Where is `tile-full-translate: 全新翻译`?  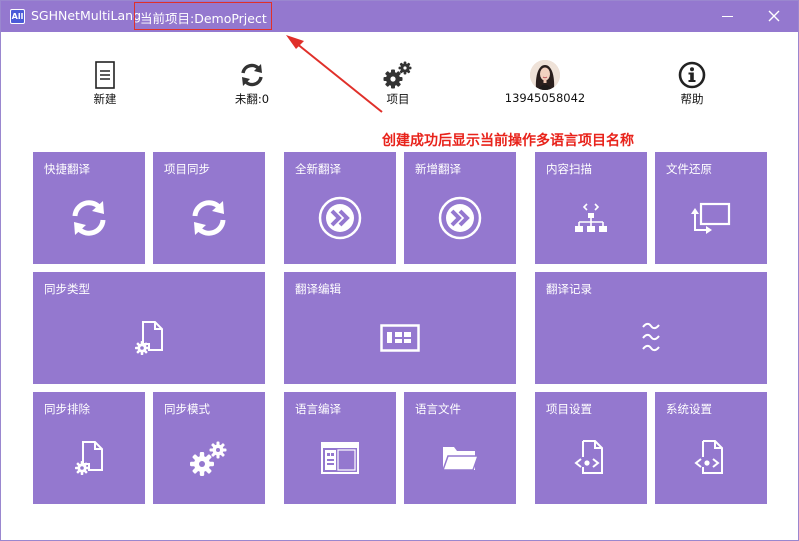
tile-full-translate: 全新翻译 is located at coordinates (340, 208).